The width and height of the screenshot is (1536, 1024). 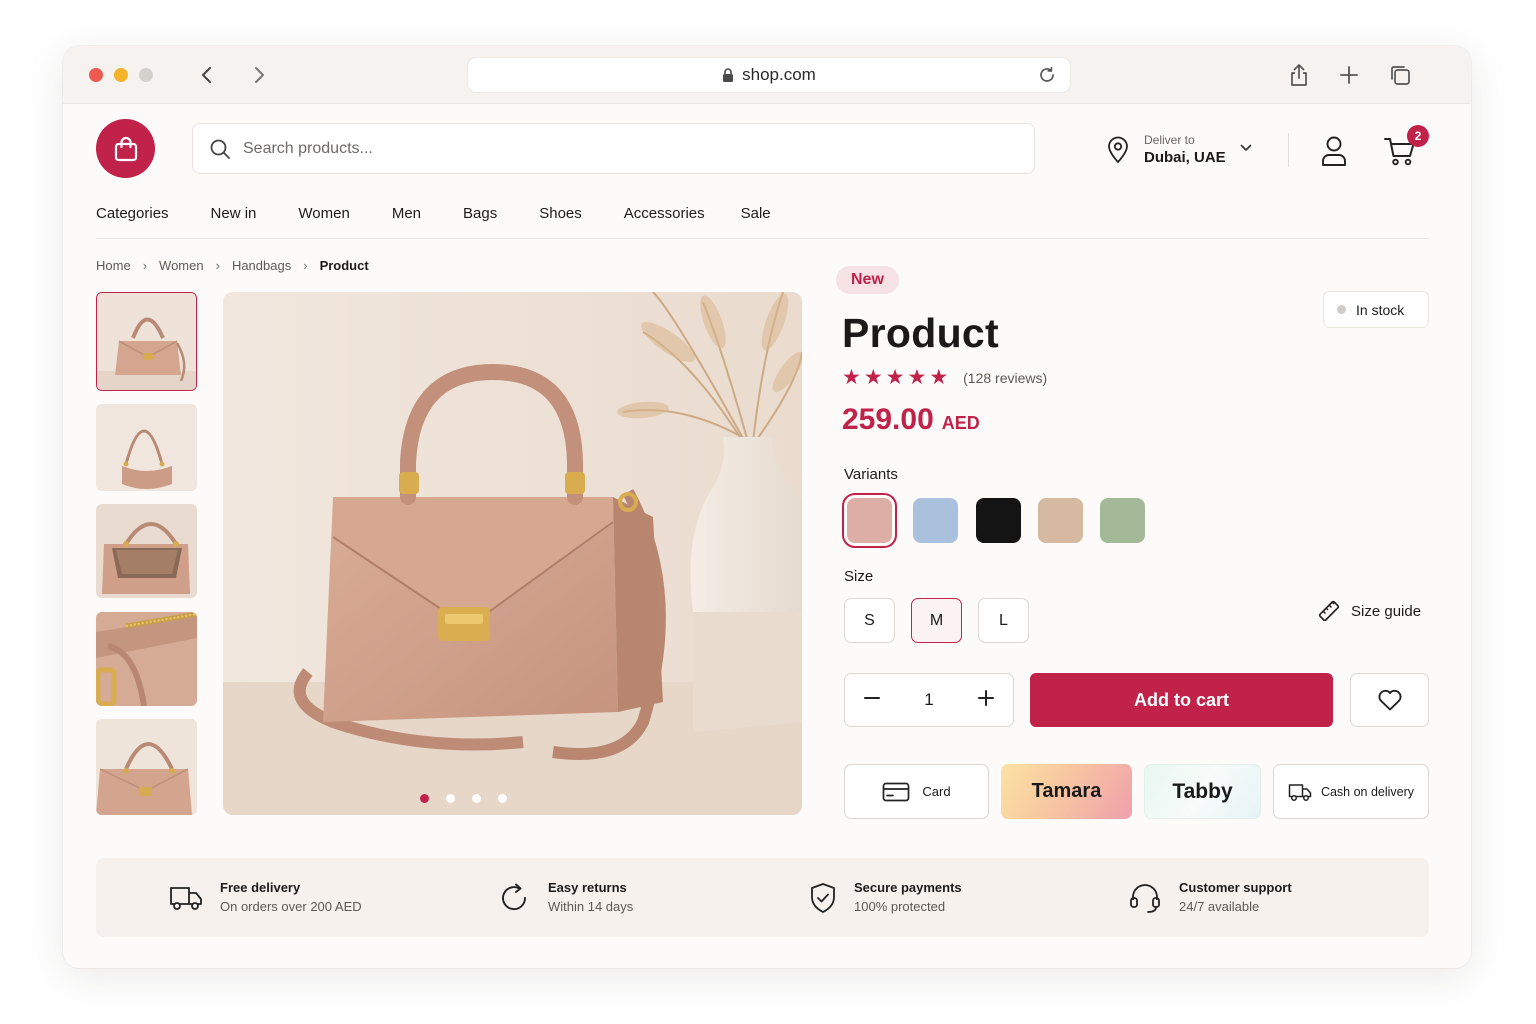 I want to click on address-bar: shop.com, so click(x=769, y=75).